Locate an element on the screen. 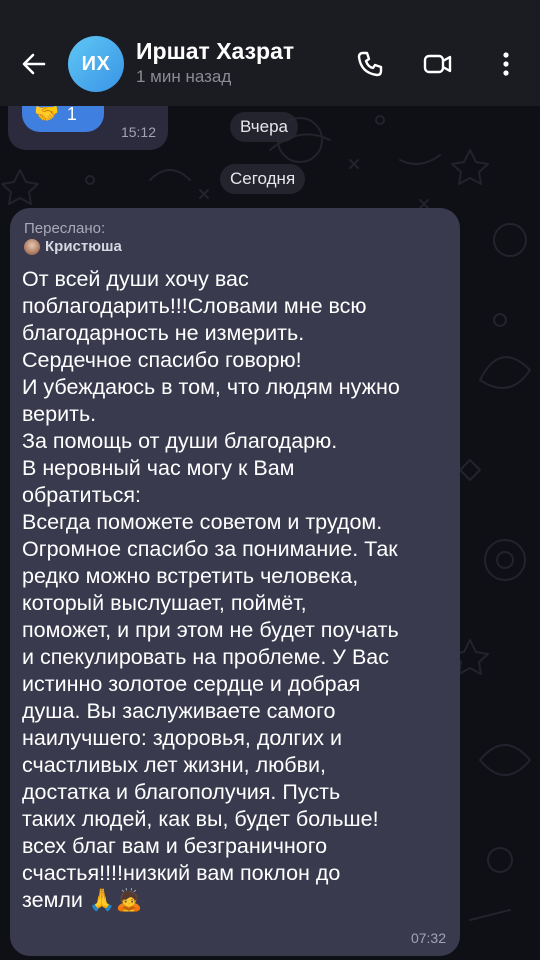 The image size is (540, 960). message-line: И убеждаюсь в том, что людям нужно is located at coordinates (211, 387).